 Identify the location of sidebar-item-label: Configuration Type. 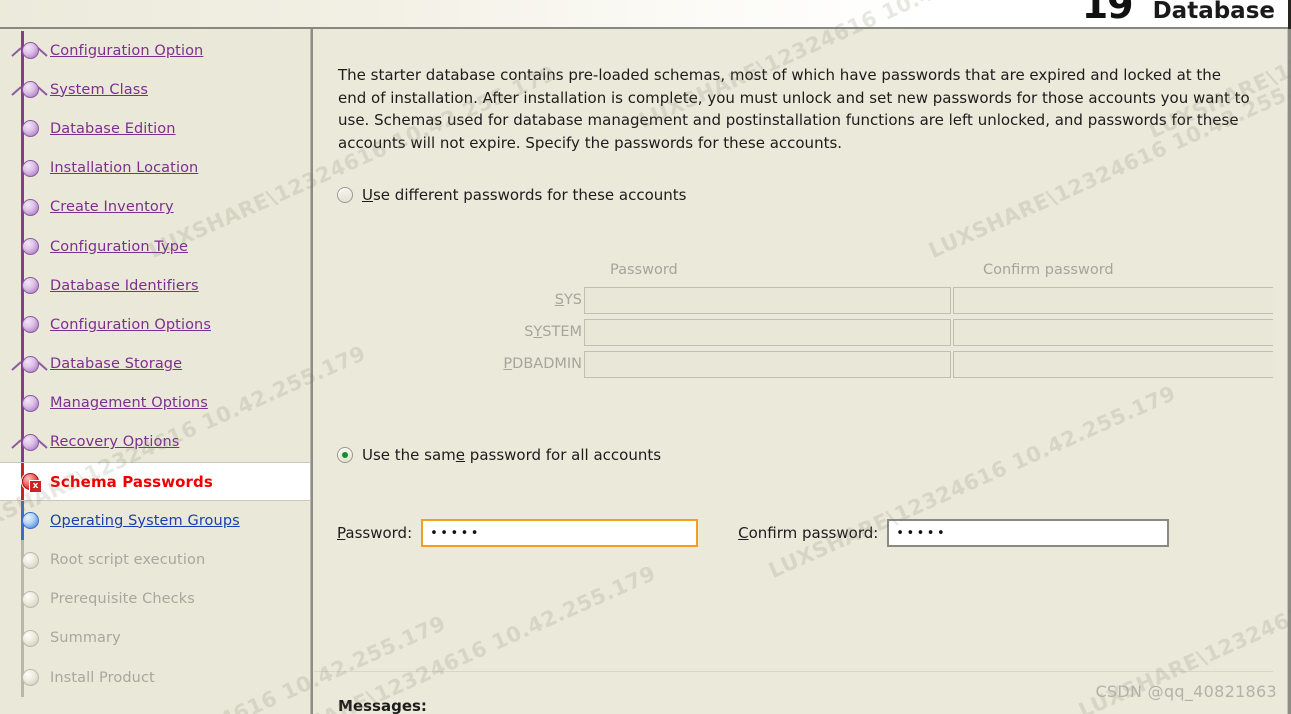
(119, 246).